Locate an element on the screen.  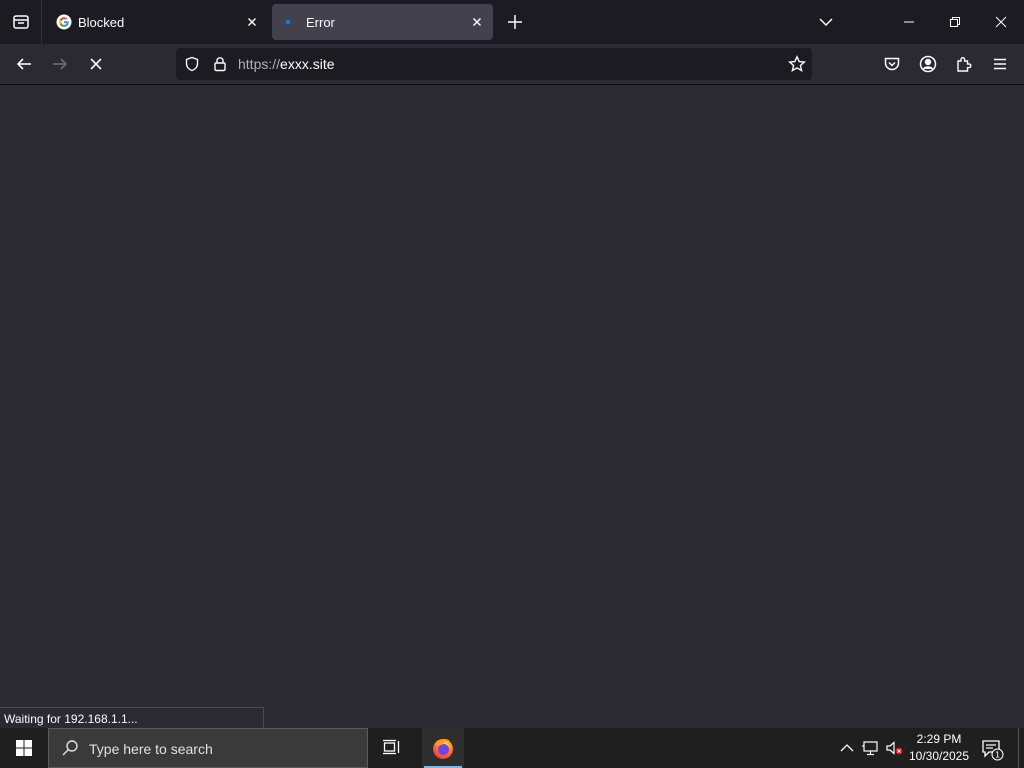
taskbar-search-box: Type here to search is located at coordinates (208, 748).